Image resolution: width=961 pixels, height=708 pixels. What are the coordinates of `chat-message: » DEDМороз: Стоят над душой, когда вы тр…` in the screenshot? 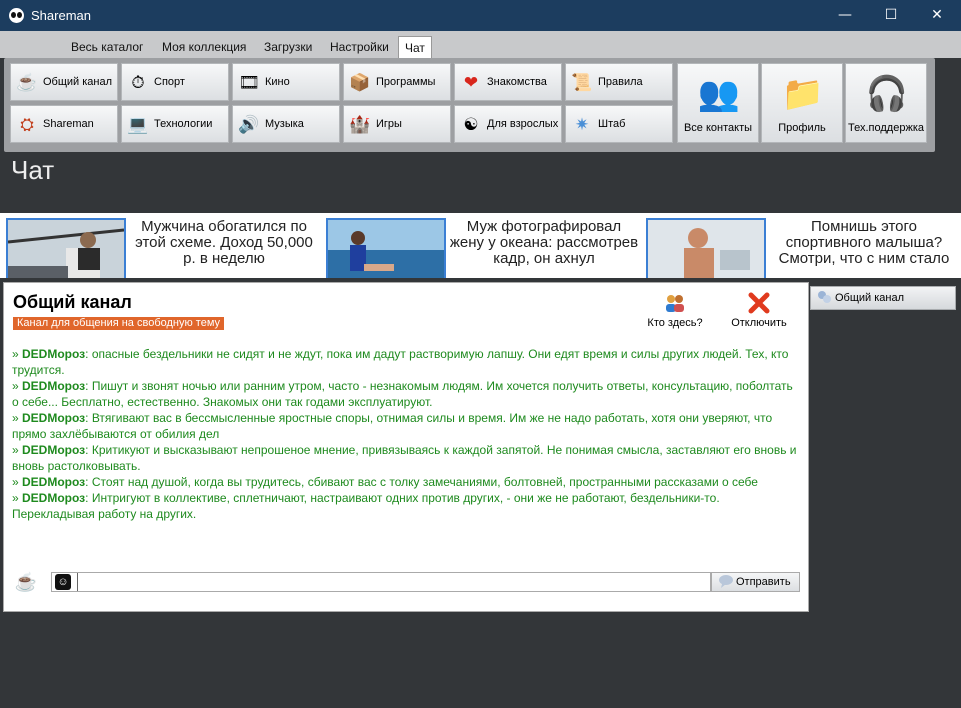 It's located at (385, 482).